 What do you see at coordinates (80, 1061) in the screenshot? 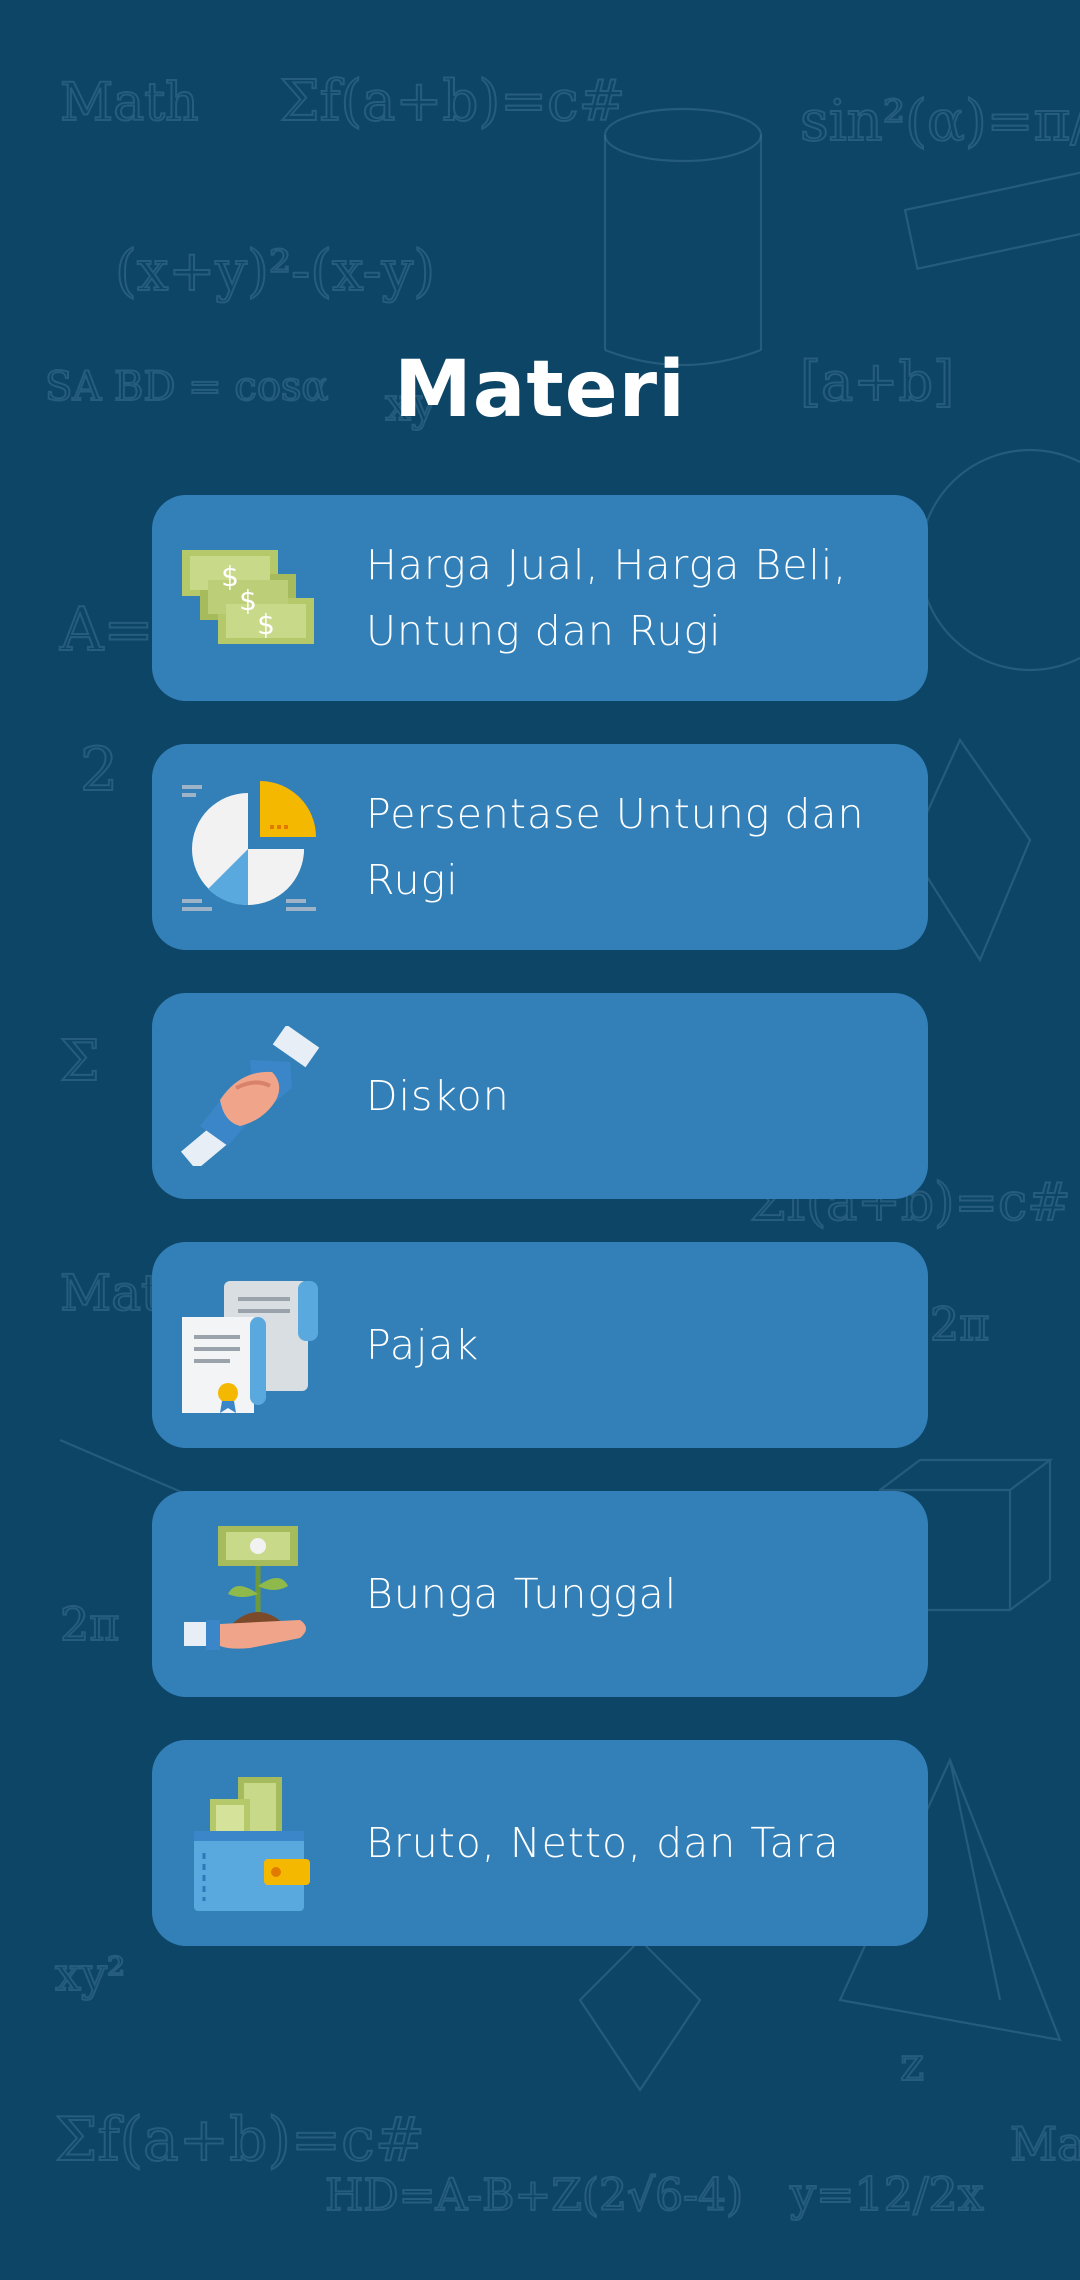
I see `svg-text: Σ` at bounding box center [80, 1061].